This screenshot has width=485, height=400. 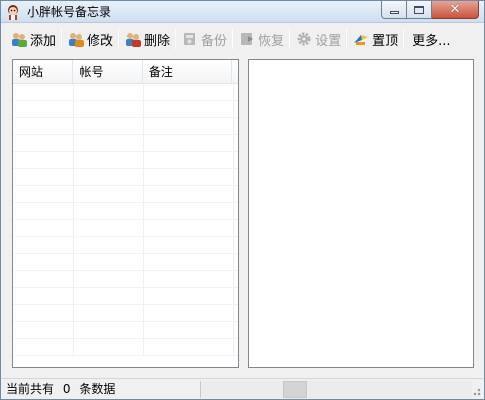 I want to click on column-header-website: 网站, so click(x=43, y=72).